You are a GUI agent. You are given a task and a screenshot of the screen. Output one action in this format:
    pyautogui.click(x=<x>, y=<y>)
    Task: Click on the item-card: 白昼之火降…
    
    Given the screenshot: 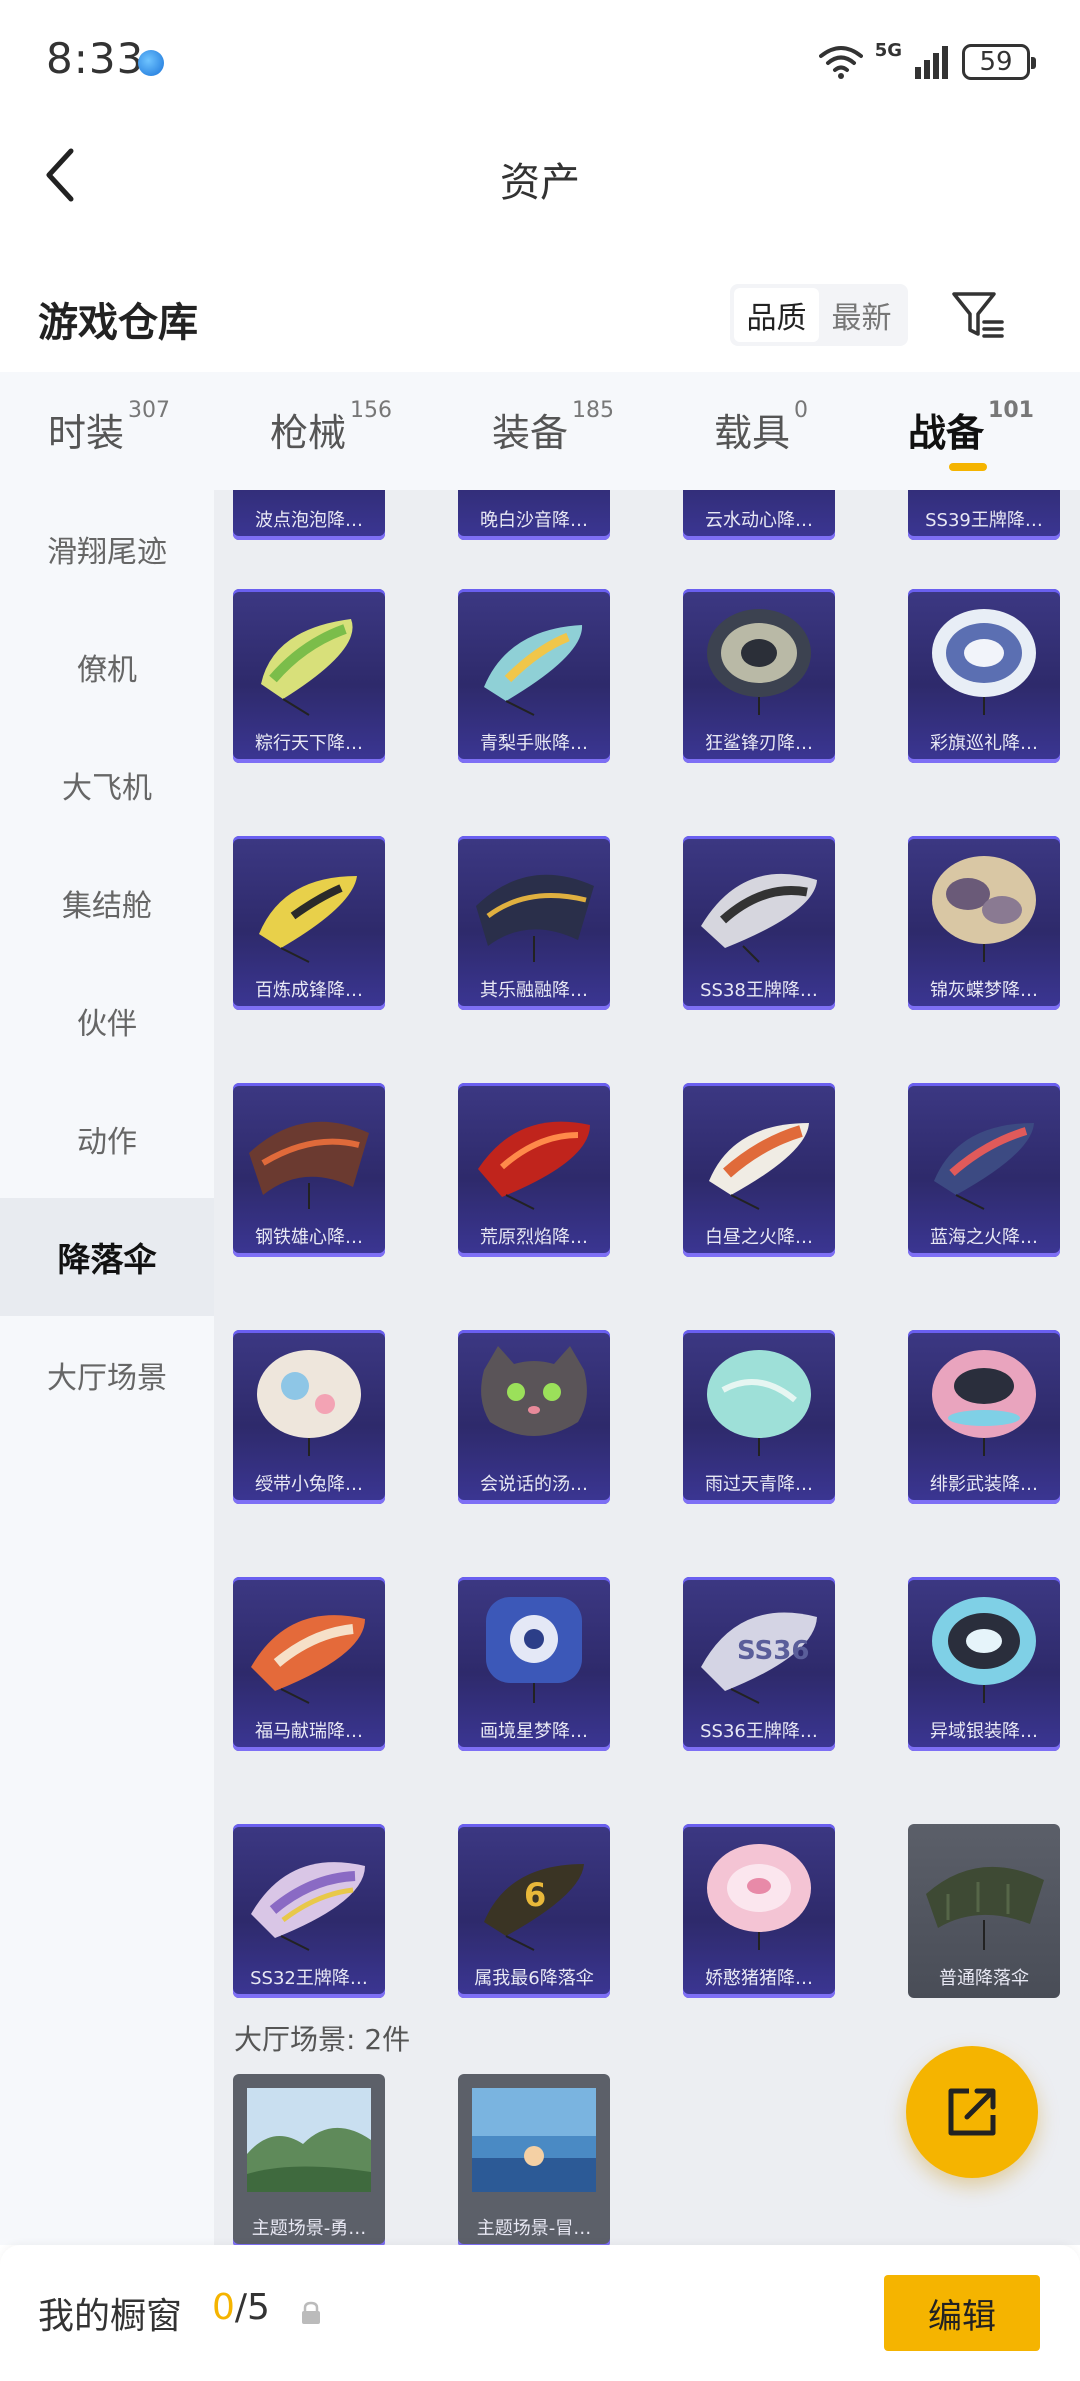 What is the action you would take?
    pyautogui.click(x=759, y=1170)
    